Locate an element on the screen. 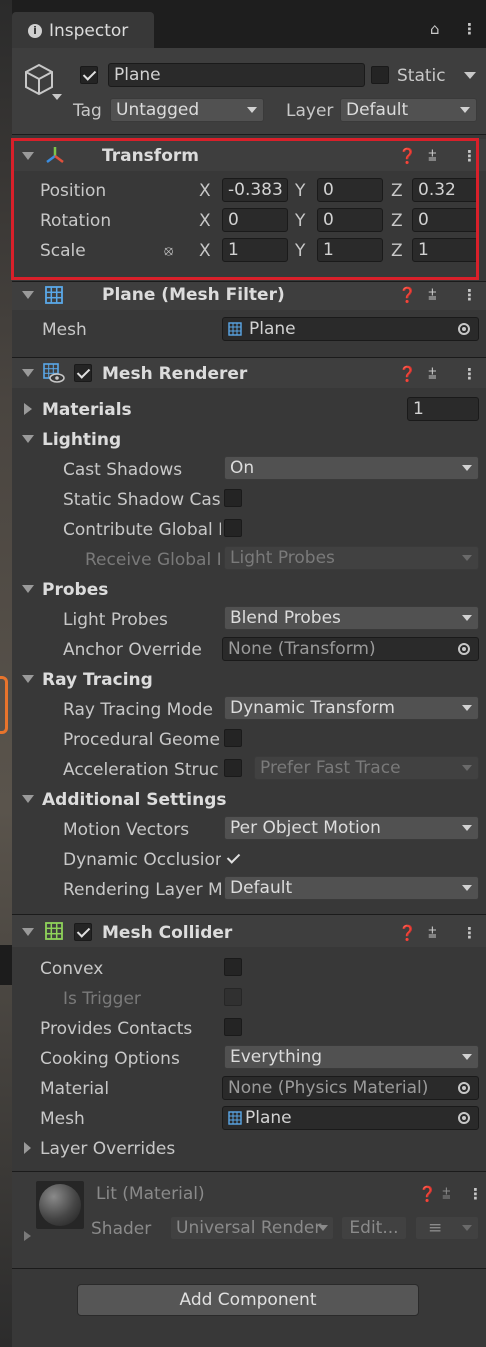 The image size is (486, 1347). info-icon: i is located at coordinates (35, 31).